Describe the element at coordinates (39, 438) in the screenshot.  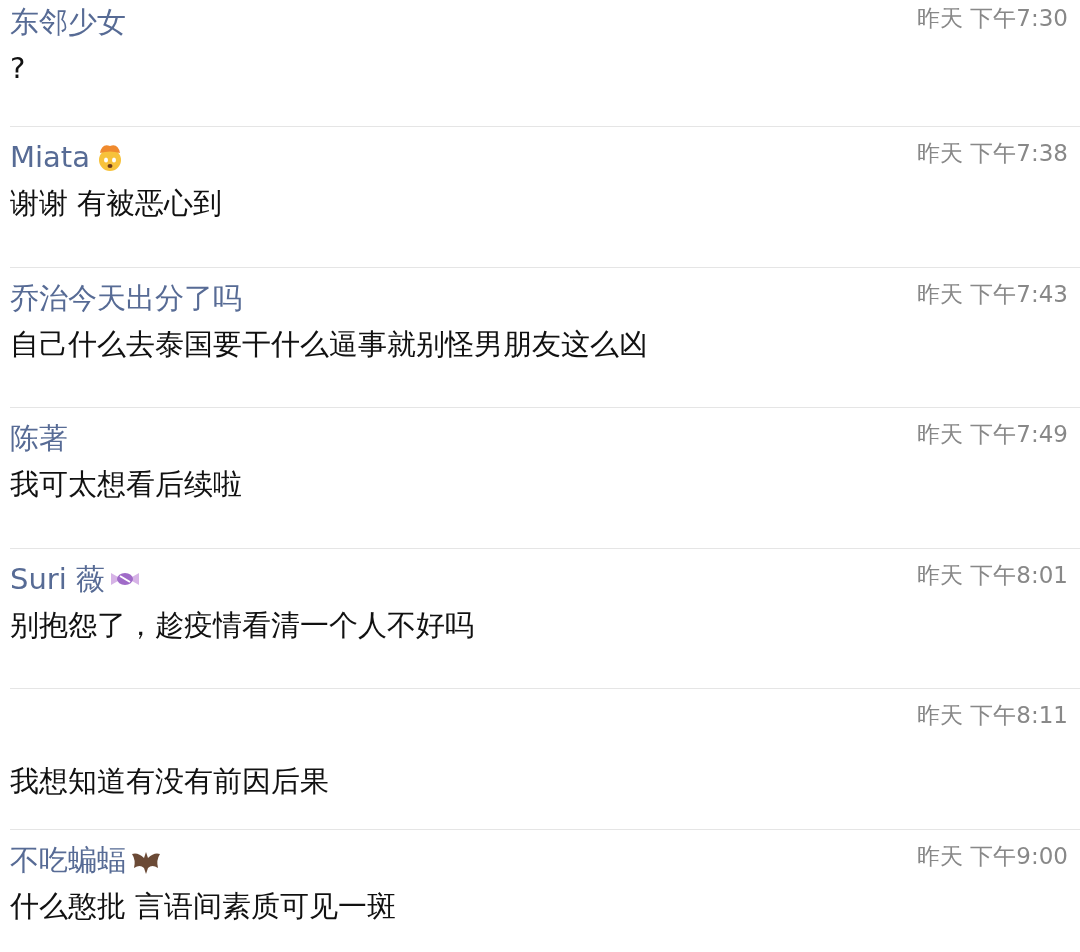
I see `author-name: 陈著` at that location.